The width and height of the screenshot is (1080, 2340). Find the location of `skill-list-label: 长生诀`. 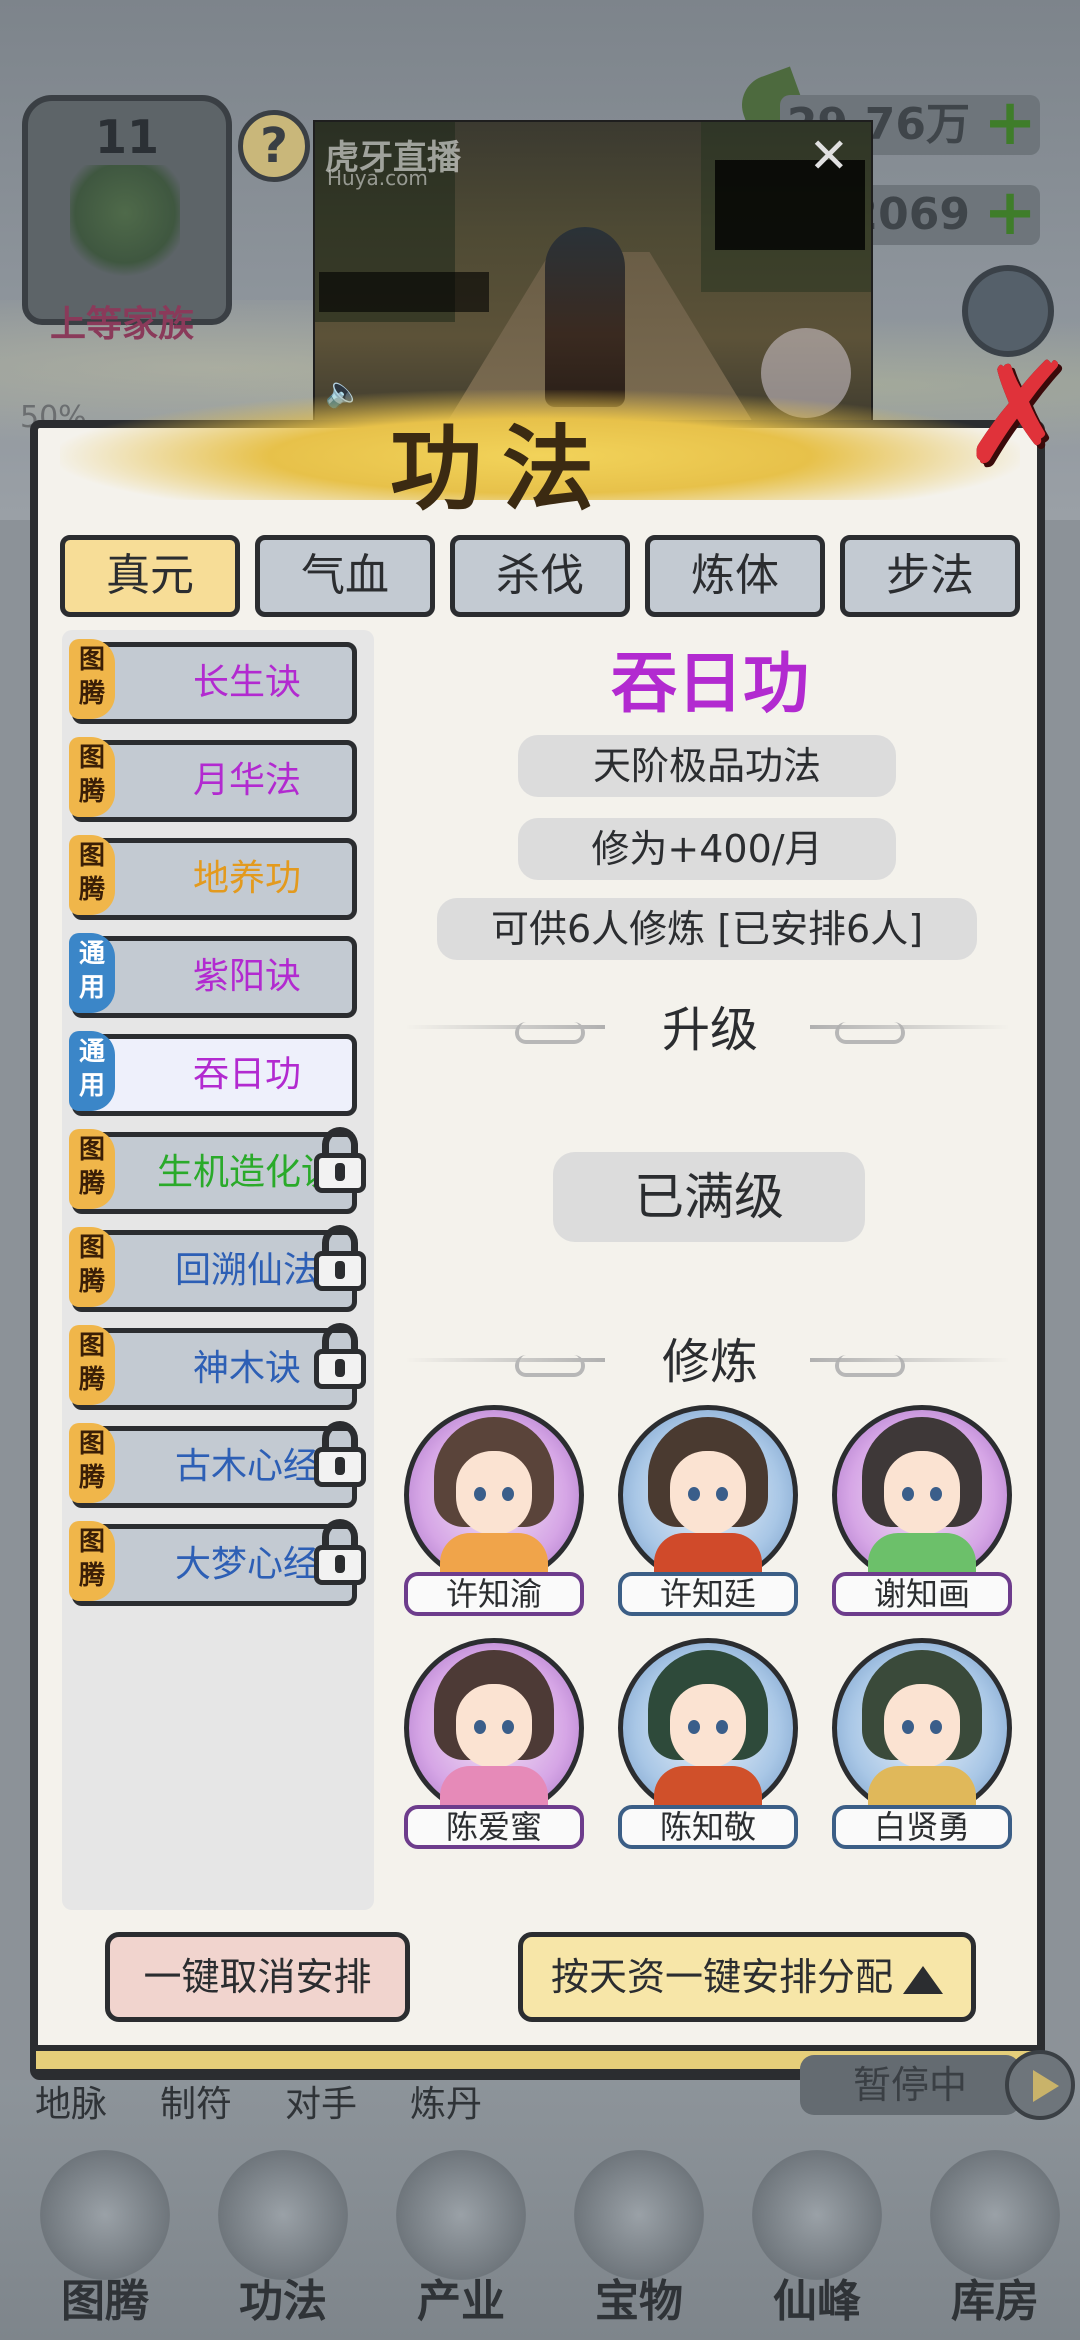

skill-list-label: 长生诀 is located at coordinates (246, 682).